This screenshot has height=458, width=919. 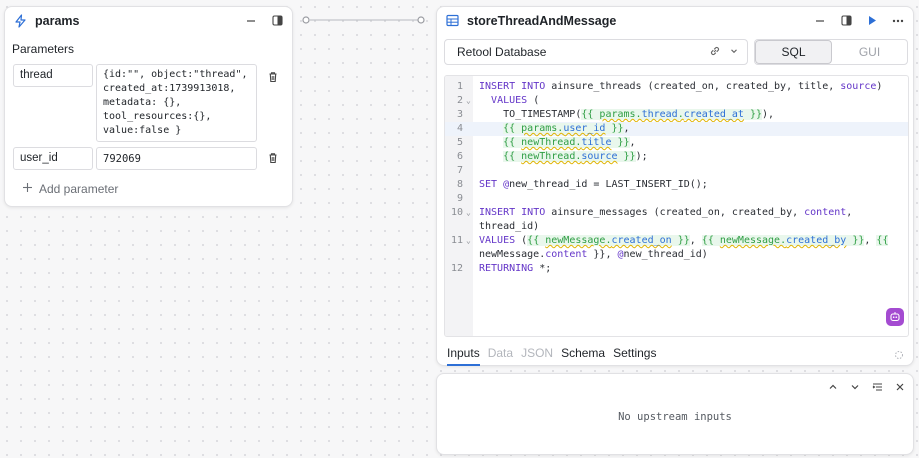 What do you see at coordinates (363, 20) in the screenshot?
I see `connector-line` at bounding box center [363, 20].